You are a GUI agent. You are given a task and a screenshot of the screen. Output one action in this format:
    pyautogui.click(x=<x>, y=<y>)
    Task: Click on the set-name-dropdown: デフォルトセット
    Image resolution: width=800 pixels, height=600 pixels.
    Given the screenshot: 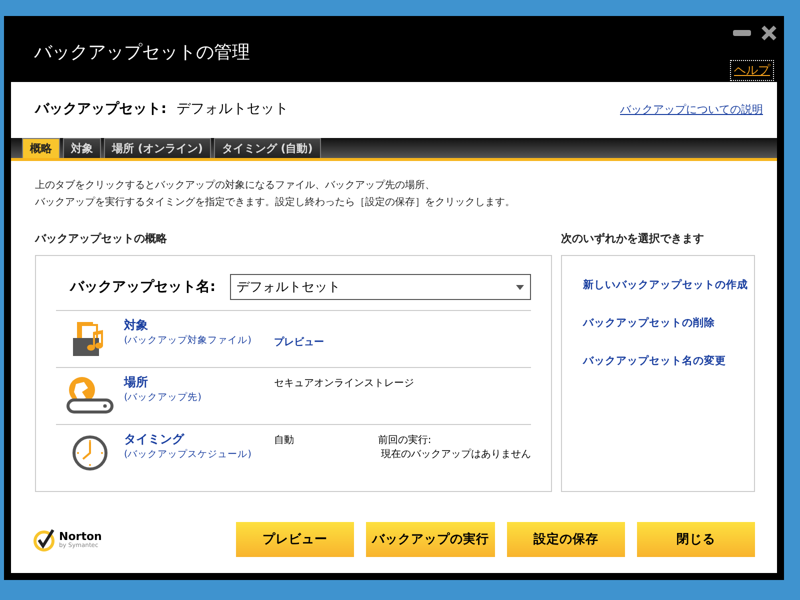 What is the action you would take?
    pyautogui.click(x=380, y=287)
    